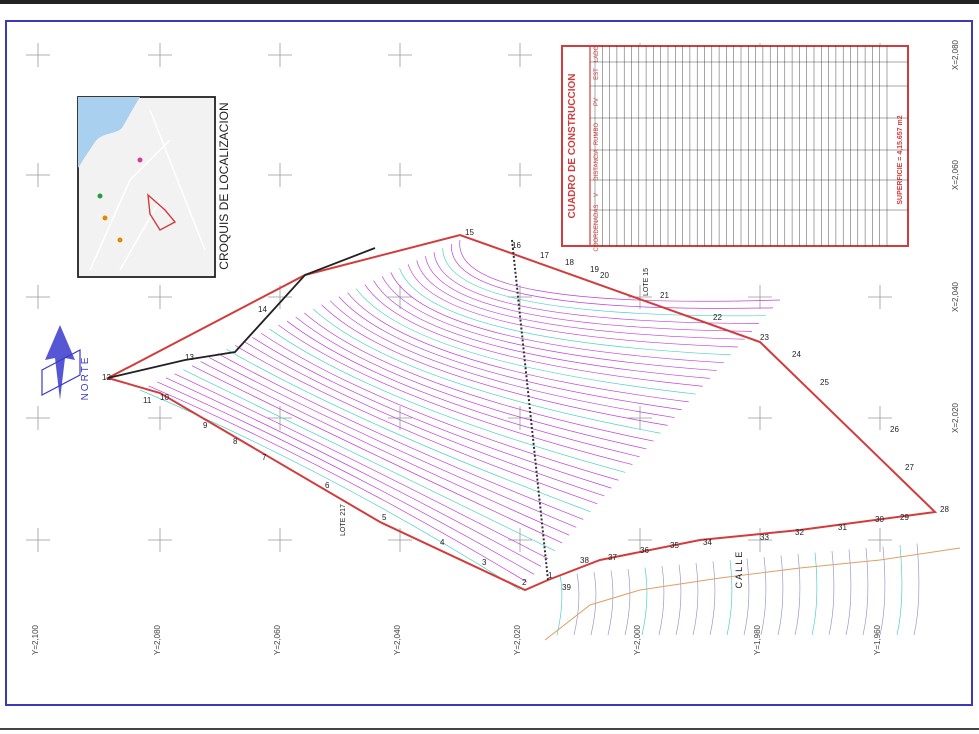 This screenshot has height=734, width=979. Describe the element at coordinates (85, 378) in the screenshot. I see `north-label: NORTE` at that location.